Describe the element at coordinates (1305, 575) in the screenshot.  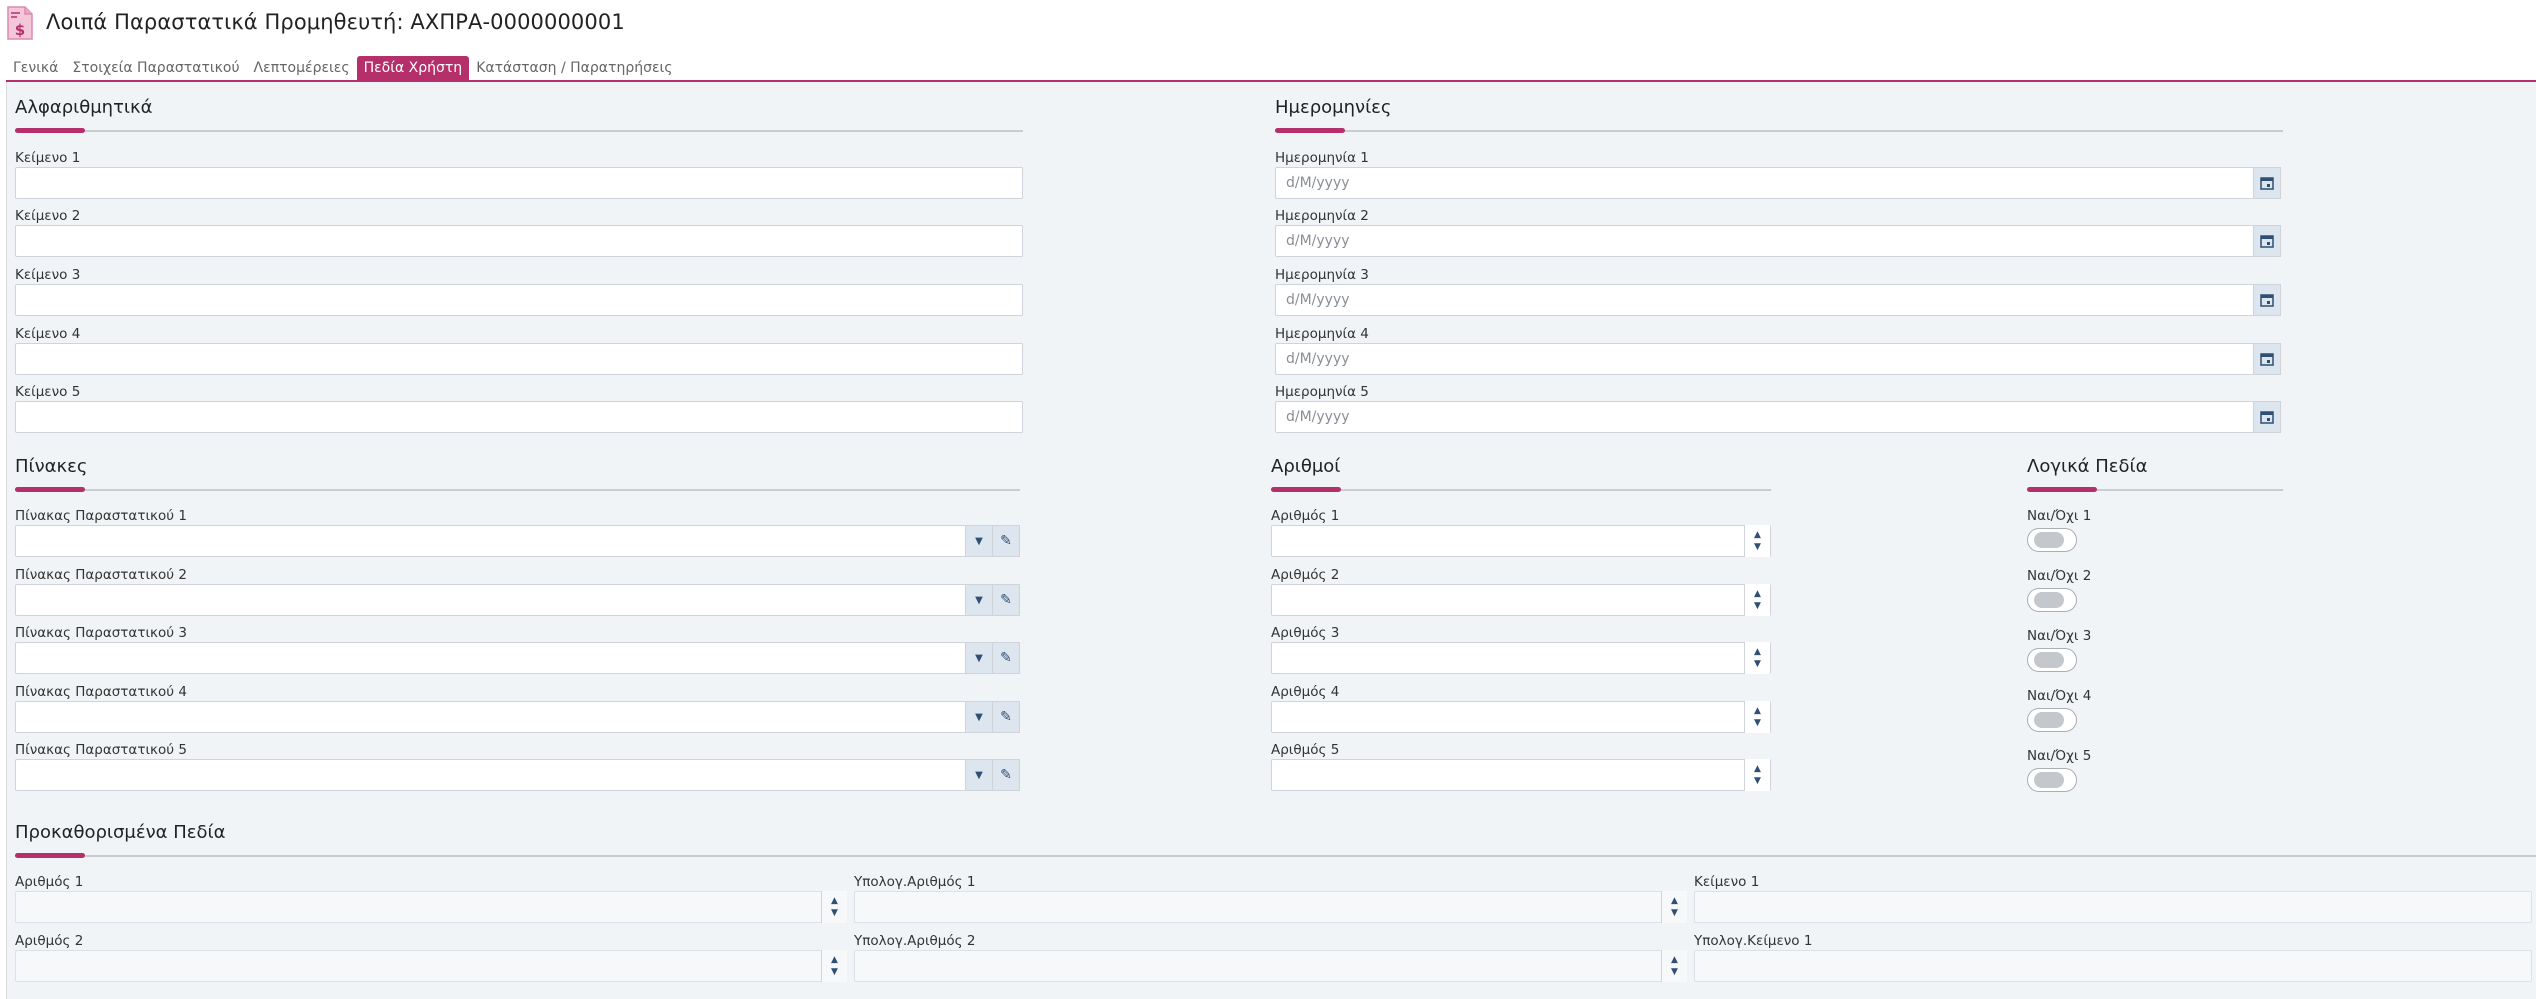
I see `number-2-label: Αριθμός 2` at that location.